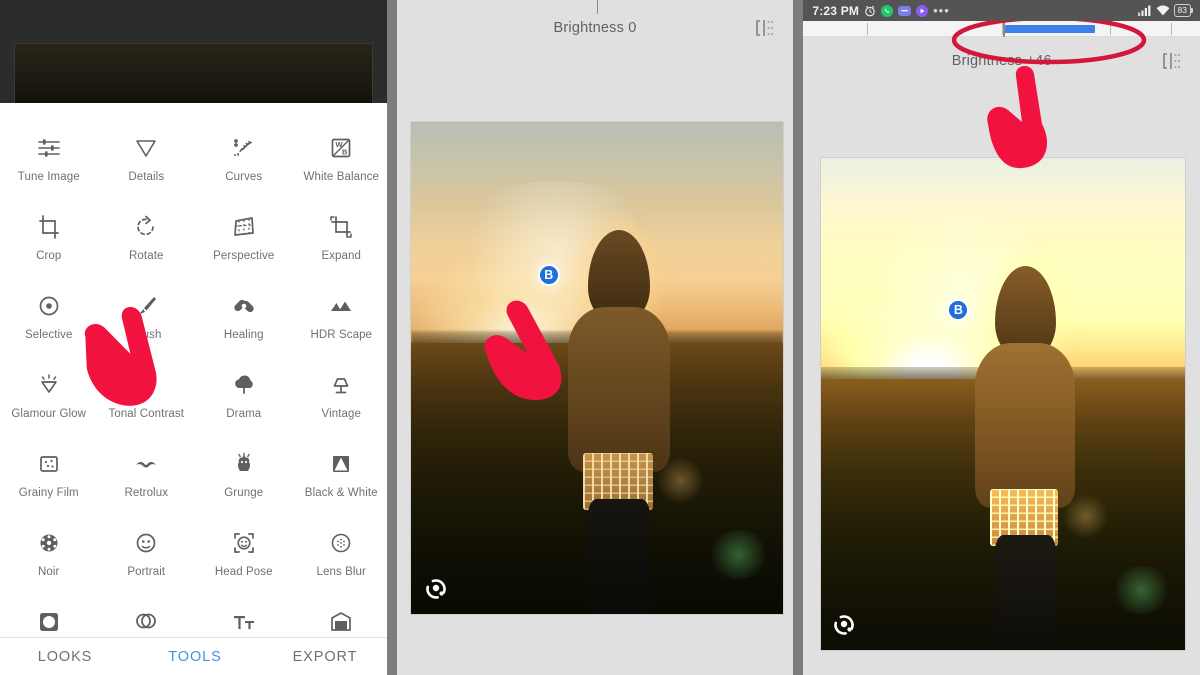 This screenshot has height=675, width=1200. I want to click on selective-icon, so click(49, 306).